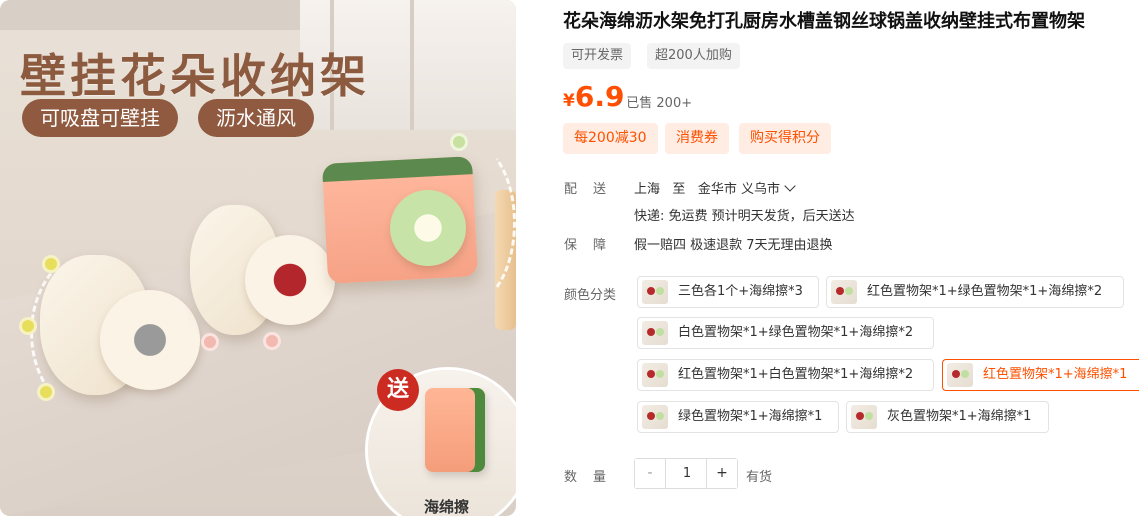 Image resolution: width=1139 pixels, height=516 pixels. What do you see at coordinates (100, 118) in the screenshot?
I see `image-feature-pill-suction: 可吸盘可壁挂` at bounding box center [100, 118].